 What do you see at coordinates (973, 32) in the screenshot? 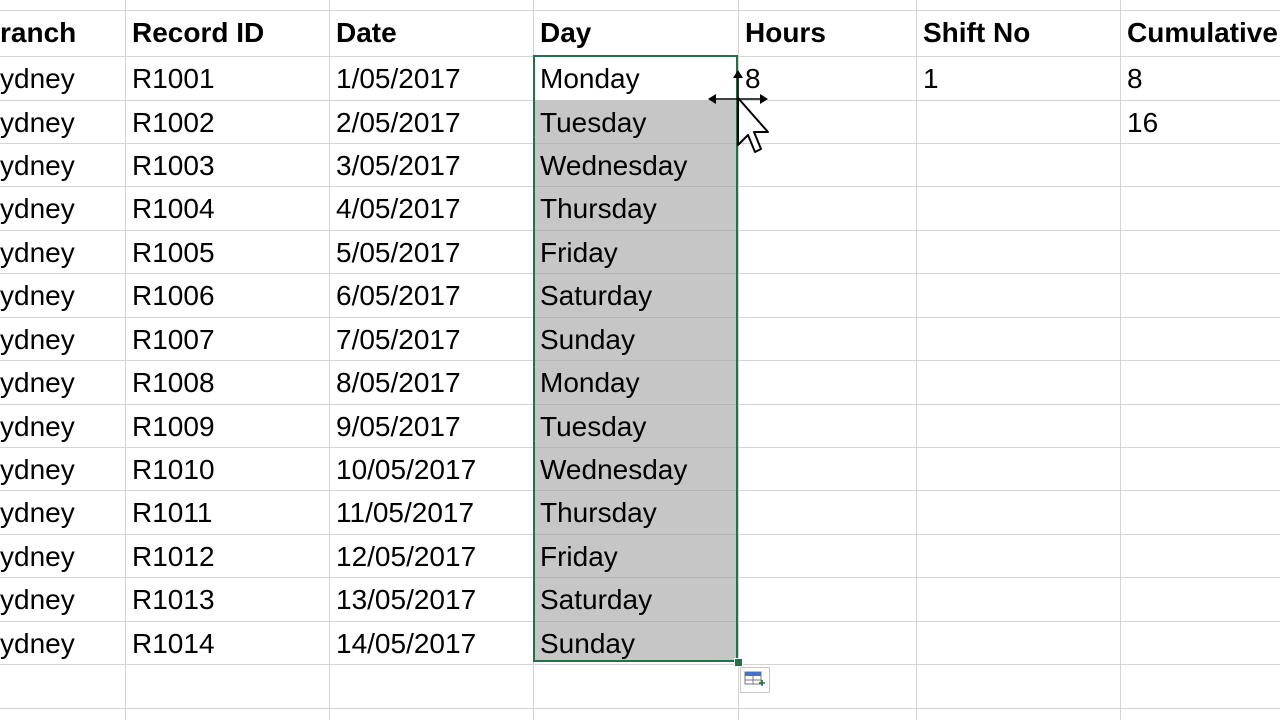
I see `header-shift-no: Shift No` at bounding box center [973, 32].